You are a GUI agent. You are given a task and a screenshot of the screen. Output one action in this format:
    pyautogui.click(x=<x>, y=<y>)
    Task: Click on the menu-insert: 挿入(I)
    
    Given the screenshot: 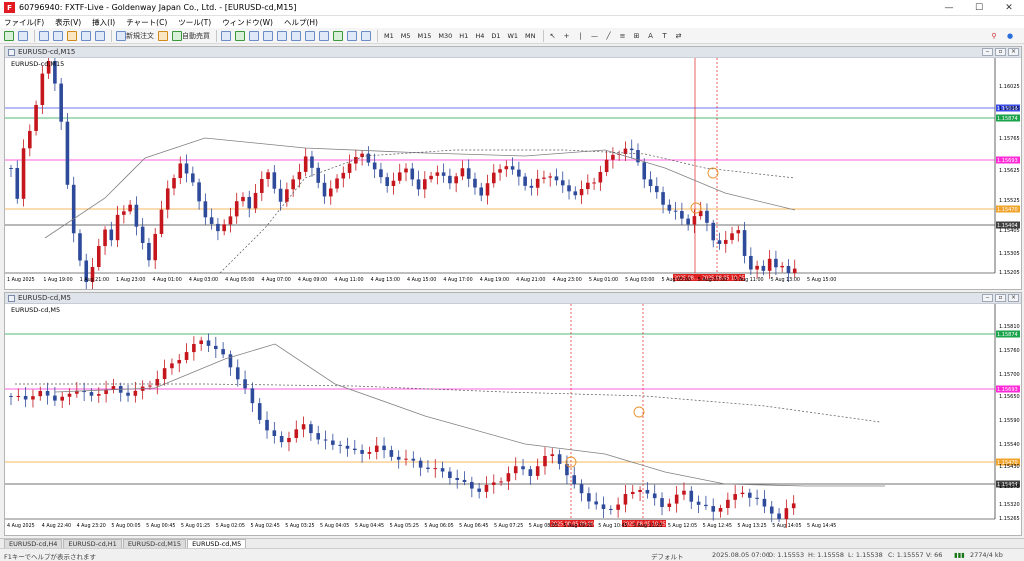 What is the action you would take?
    pyautogui.click(x=103, y=22)
    